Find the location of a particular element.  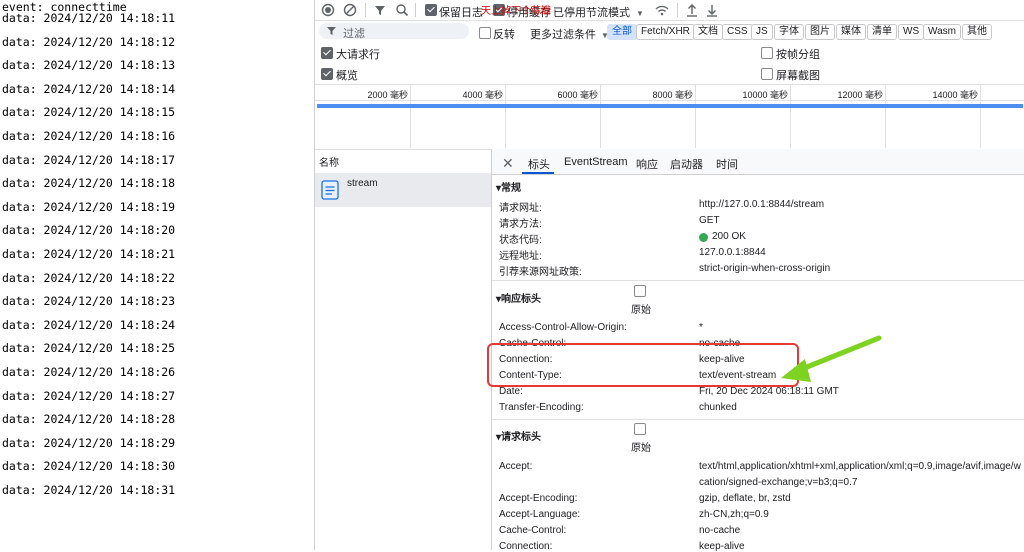

console-line: data: 2024/12/20 14:18:28 is located at coordinates (89, 419).